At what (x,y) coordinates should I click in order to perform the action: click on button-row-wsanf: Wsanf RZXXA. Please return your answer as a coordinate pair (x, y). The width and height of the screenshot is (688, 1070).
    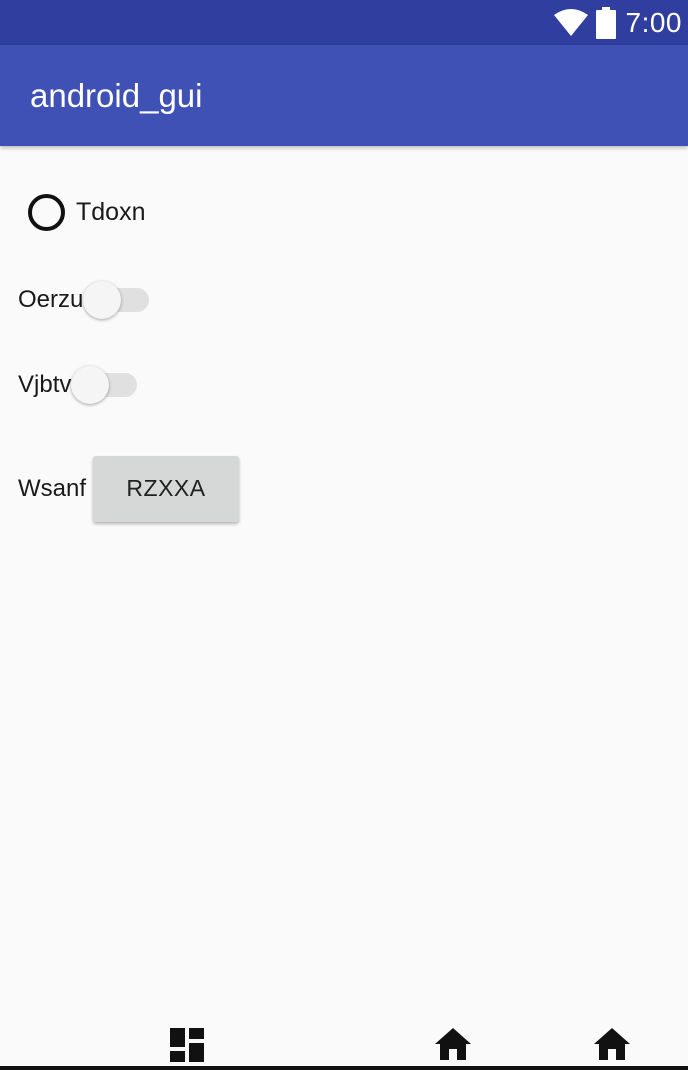
    Looking at the image, I should click on (129, 488).